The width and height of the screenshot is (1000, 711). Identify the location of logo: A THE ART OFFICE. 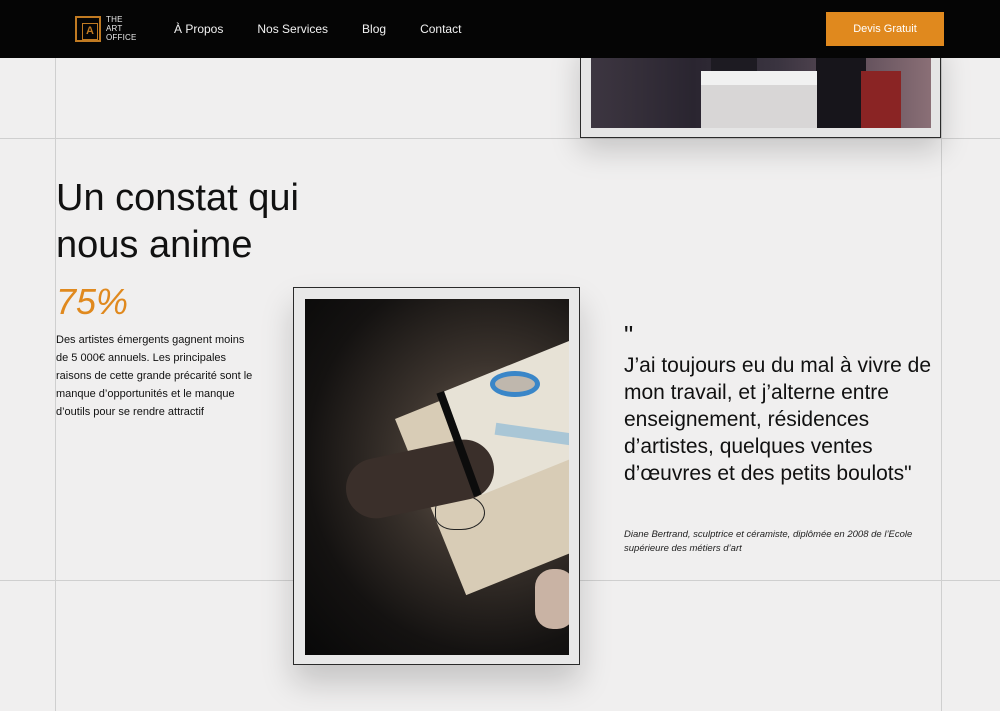
(106, 28).